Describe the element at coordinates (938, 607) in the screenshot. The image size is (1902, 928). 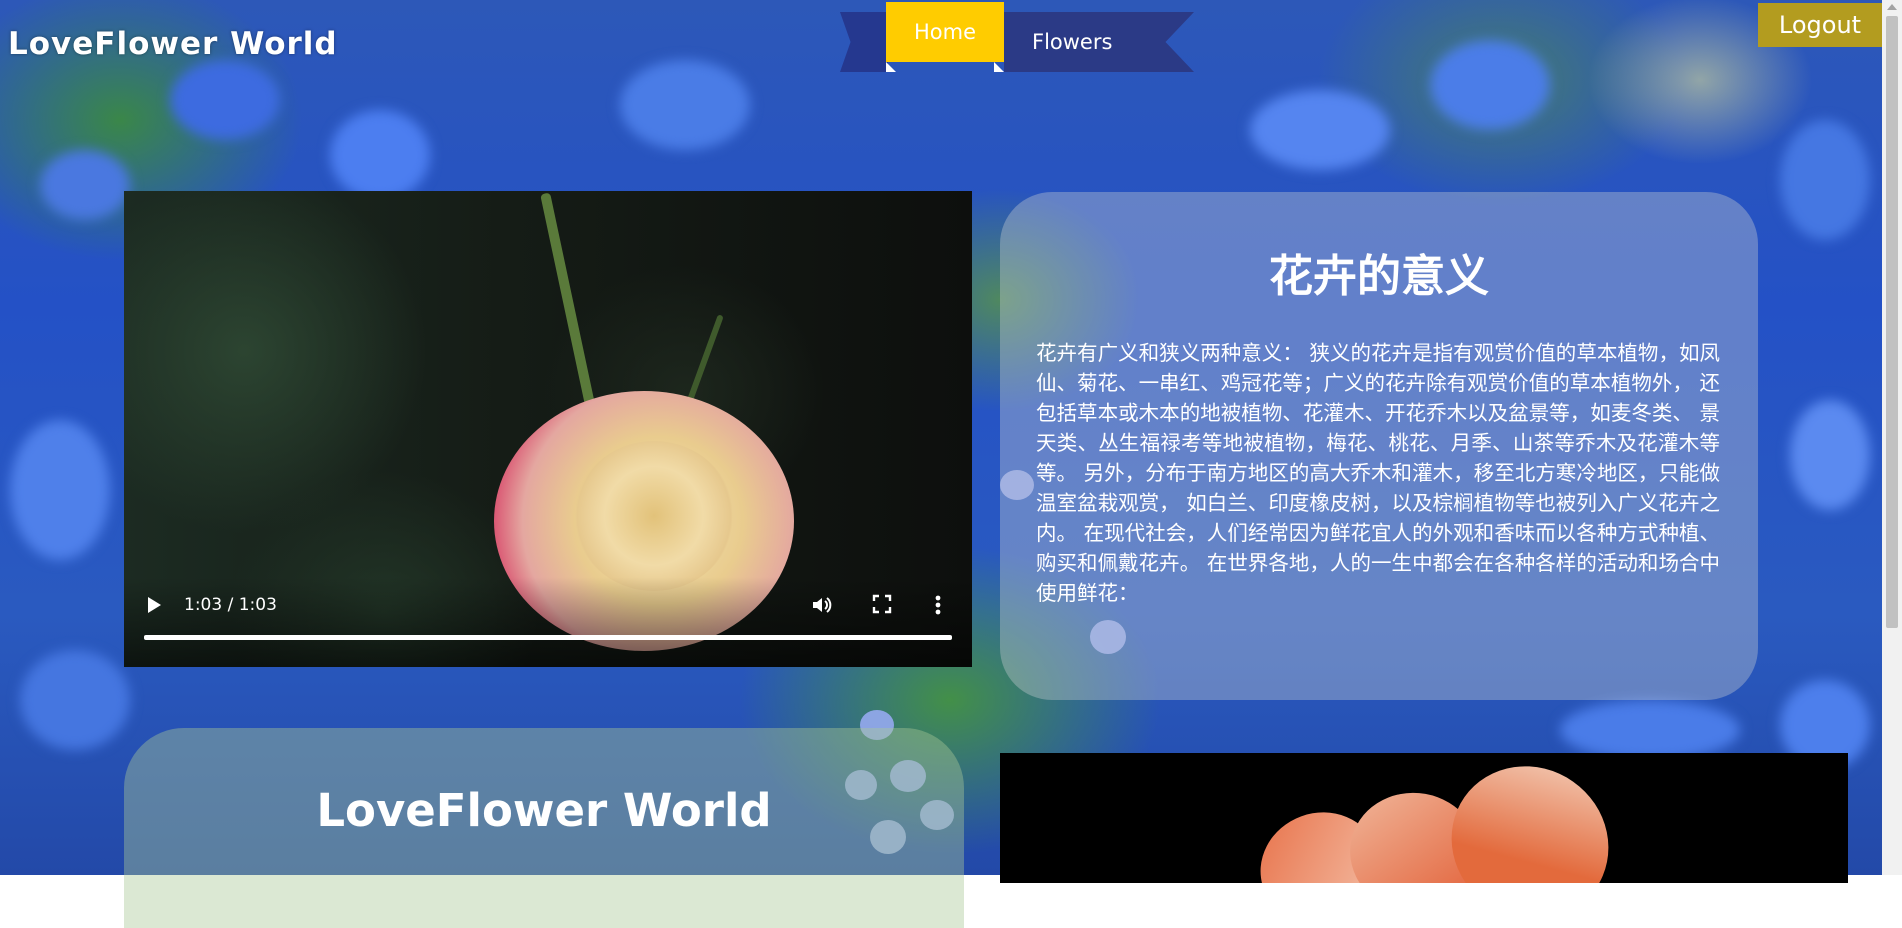
I see `more-options-icon` at that location.